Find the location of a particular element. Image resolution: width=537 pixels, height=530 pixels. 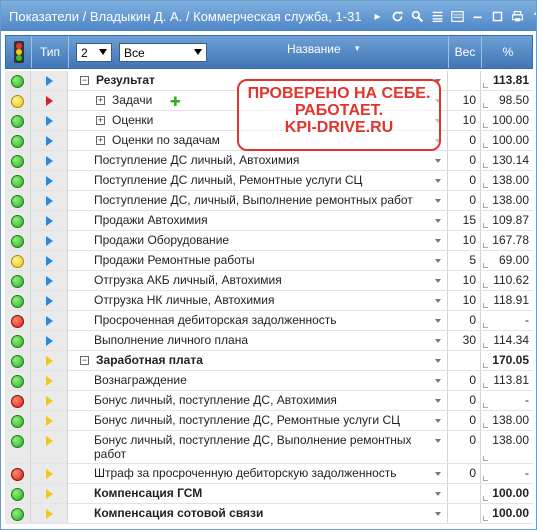

name-cell: Компенсация ГСМ is located at coordinates (258, 493).